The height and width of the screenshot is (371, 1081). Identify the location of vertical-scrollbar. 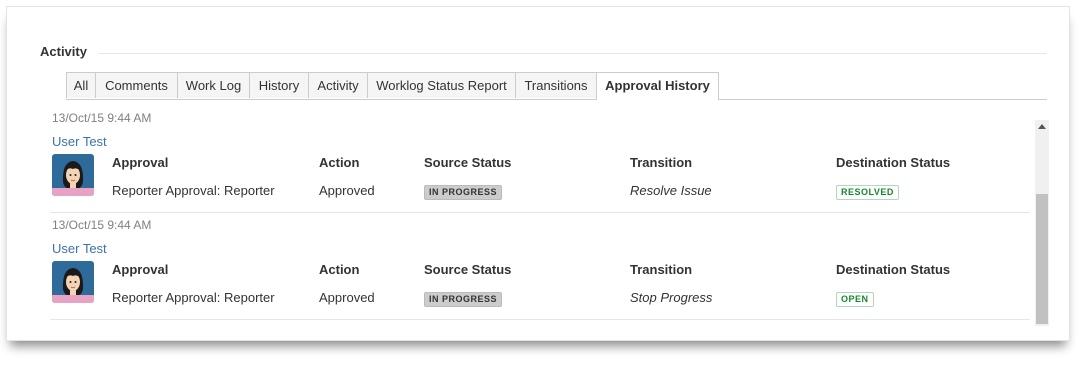
(1042, 223).